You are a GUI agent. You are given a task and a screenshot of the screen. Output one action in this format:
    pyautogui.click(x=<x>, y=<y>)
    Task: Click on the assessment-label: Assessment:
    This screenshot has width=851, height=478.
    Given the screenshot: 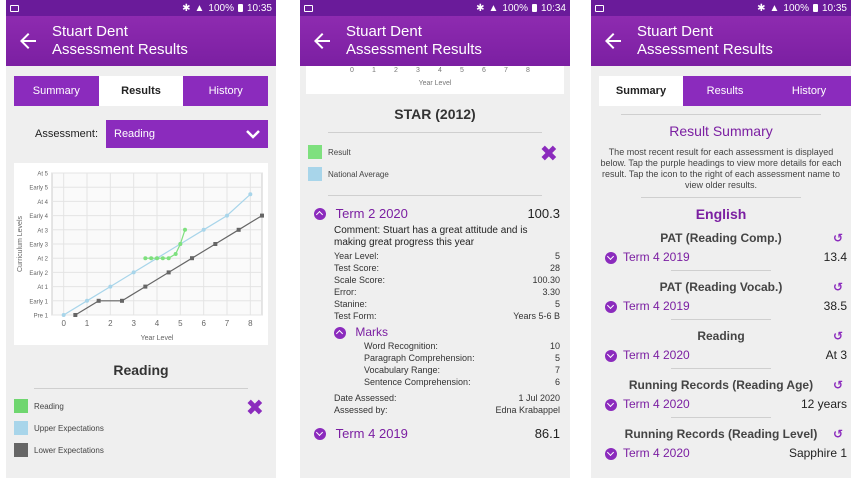 What is the action you would take?
    pyautogui.click(x=66, y=134)
    